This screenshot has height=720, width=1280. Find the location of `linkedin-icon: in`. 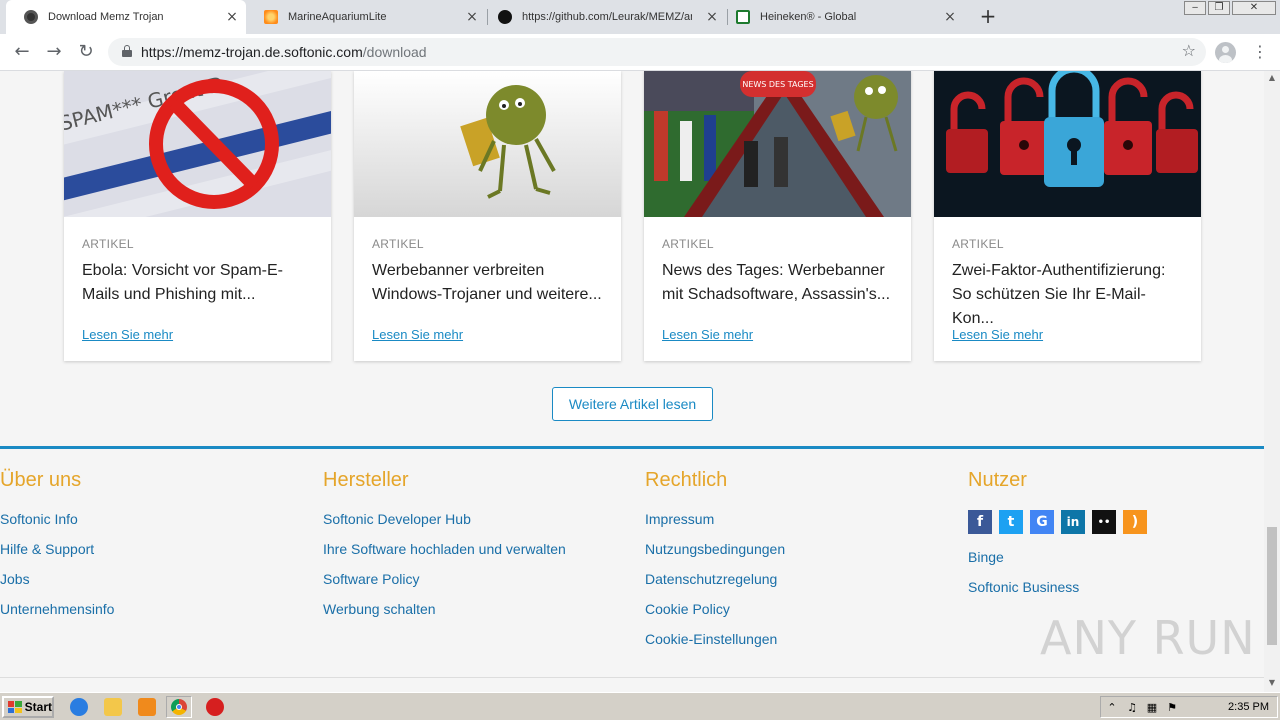

linkedin-icon: in is located at coordinates (1073, 522).